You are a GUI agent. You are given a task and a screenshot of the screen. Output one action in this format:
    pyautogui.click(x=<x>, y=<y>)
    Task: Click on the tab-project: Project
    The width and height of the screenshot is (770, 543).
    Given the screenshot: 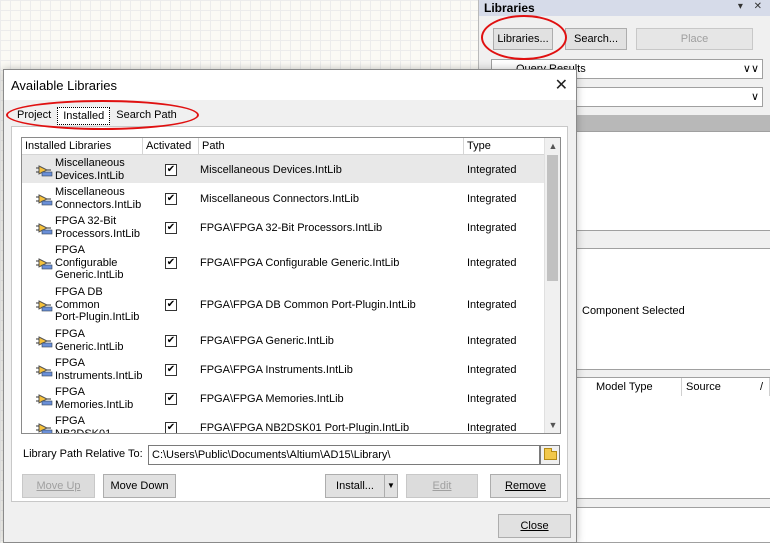 What is the action you would take?
    pyautogui.click(x=34, y=116)
    